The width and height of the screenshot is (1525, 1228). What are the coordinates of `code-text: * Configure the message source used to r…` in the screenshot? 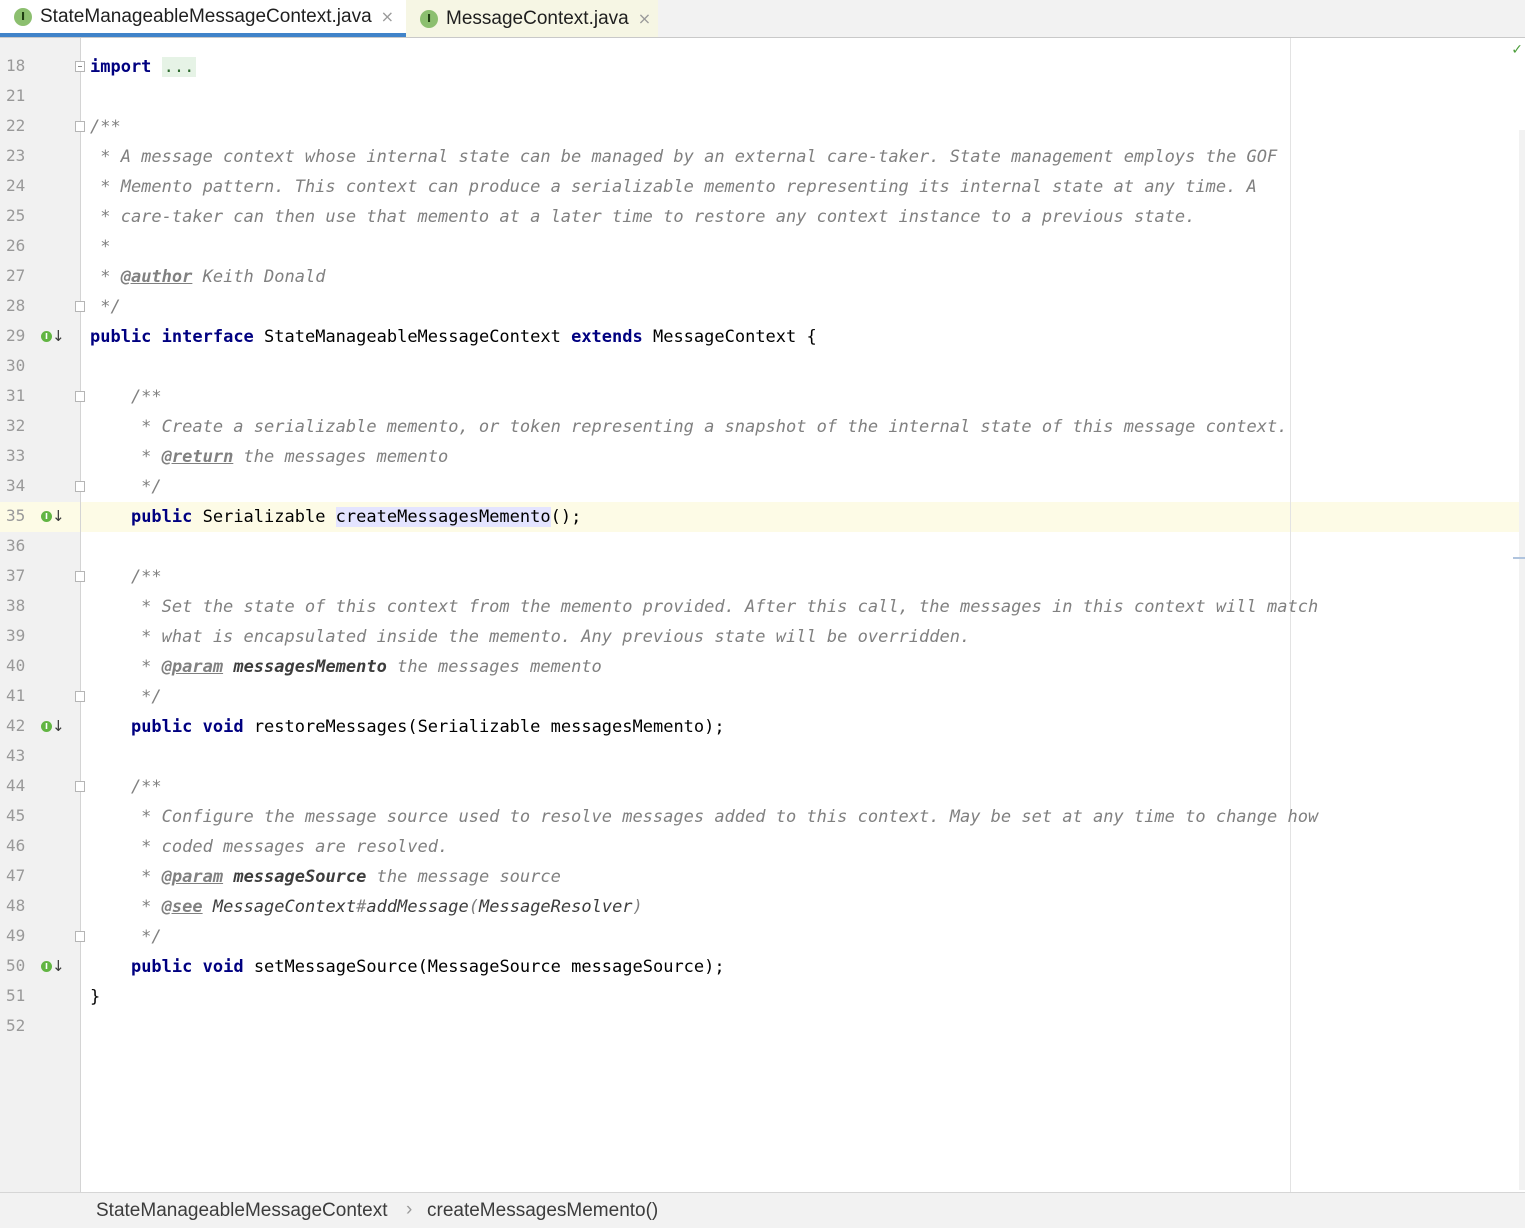 It's located at (704, 817).